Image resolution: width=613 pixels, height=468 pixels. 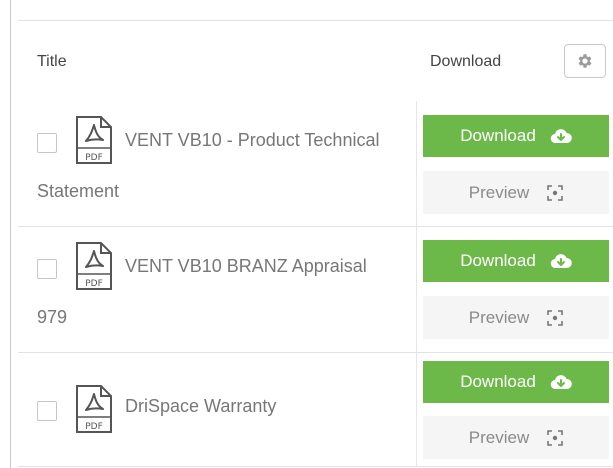 I want to click on gear-icon, so click(x=585, y=61).